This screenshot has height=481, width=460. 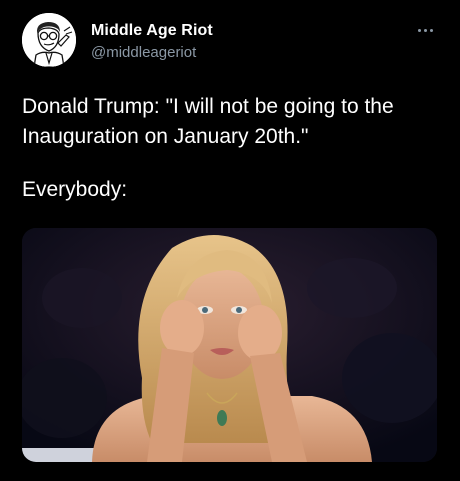 I want to click on cartoon-man-avatar-icon, so click(x=49, y=40).